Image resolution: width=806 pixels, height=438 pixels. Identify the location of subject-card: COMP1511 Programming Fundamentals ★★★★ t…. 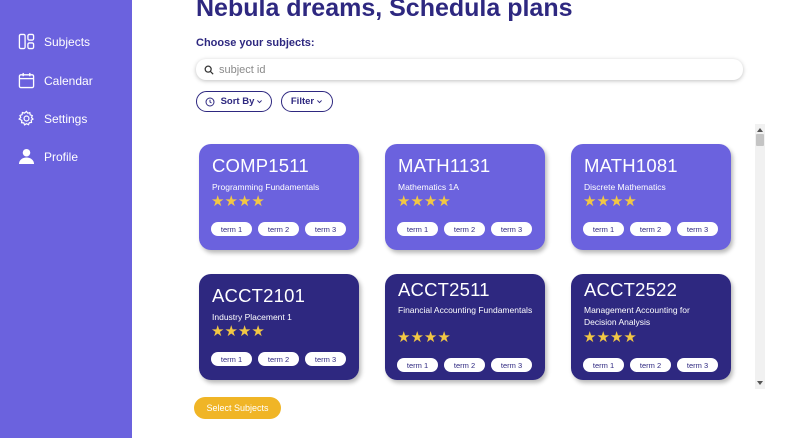
(279, 197).